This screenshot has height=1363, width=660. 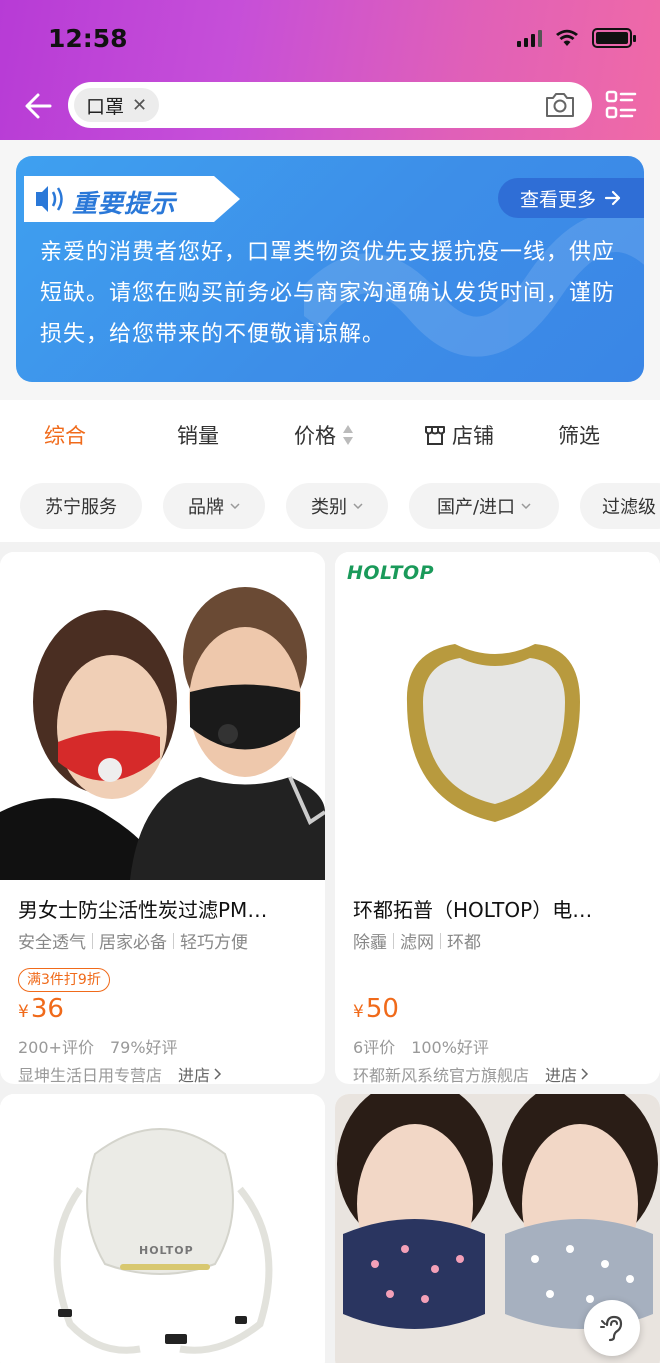 What do you see at coordinates (473, 436) in the screenshot?
I see `tab-shop-label: 店铺` at bounding box center [473, 436].